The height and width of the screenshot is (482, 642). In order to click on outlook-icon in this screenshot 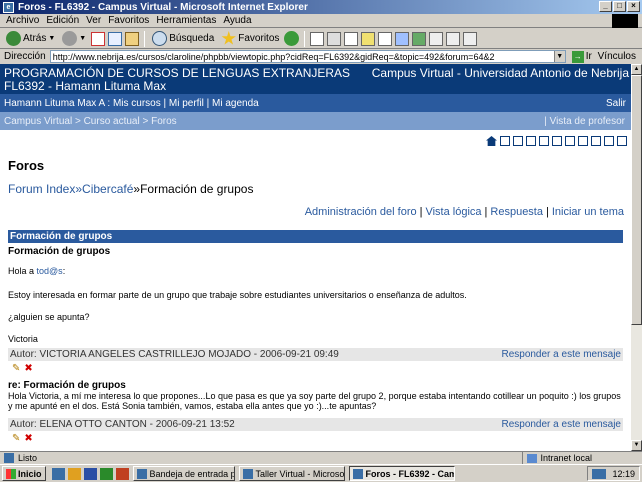, I will do `click(74, 473)`.